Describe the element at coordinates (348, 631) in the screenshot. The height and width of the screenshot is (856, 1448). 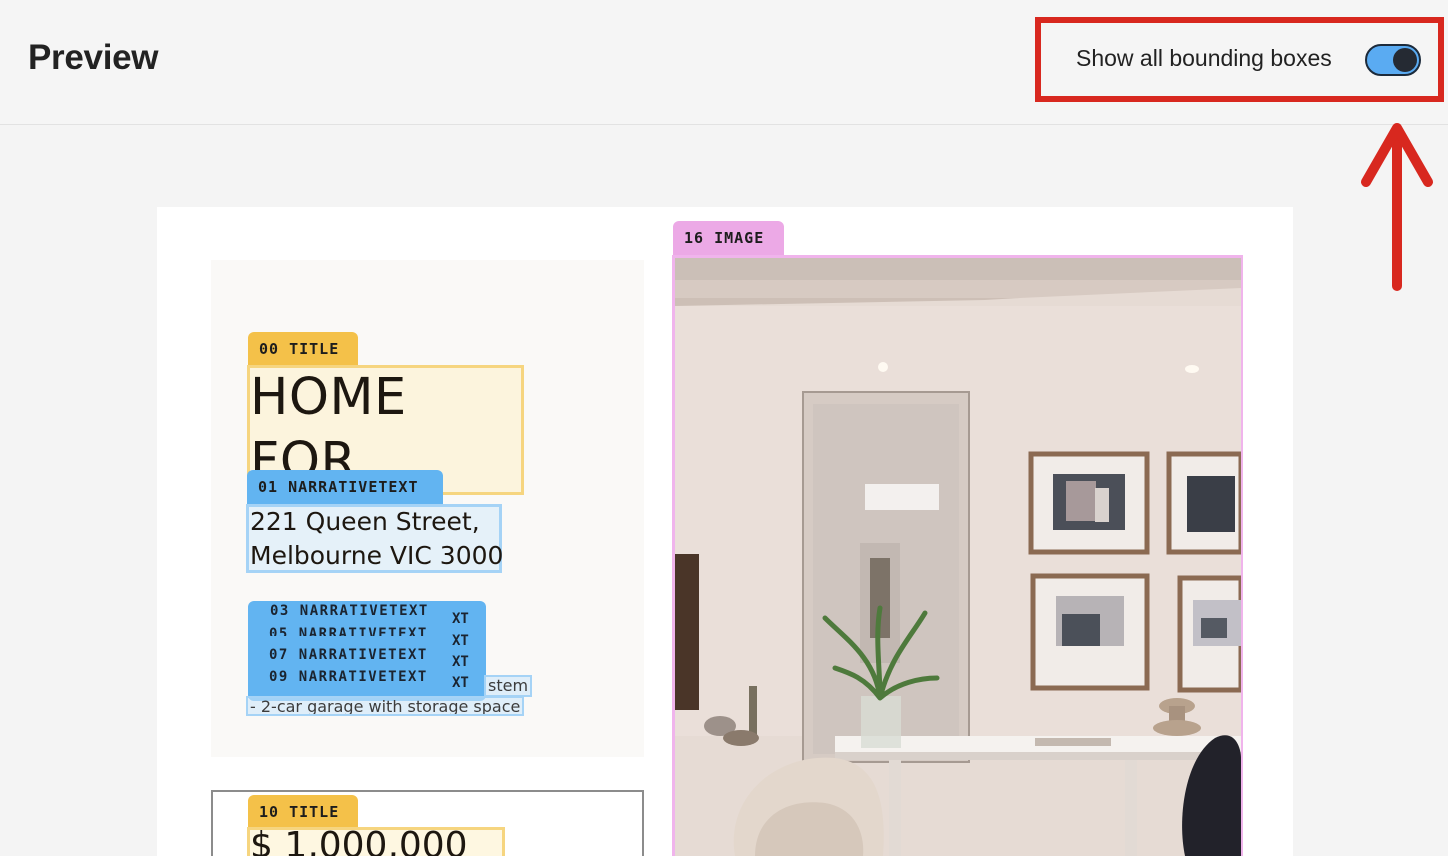
I see `stacked-tag-05: 05 NARRATIVETEXT` at that location.